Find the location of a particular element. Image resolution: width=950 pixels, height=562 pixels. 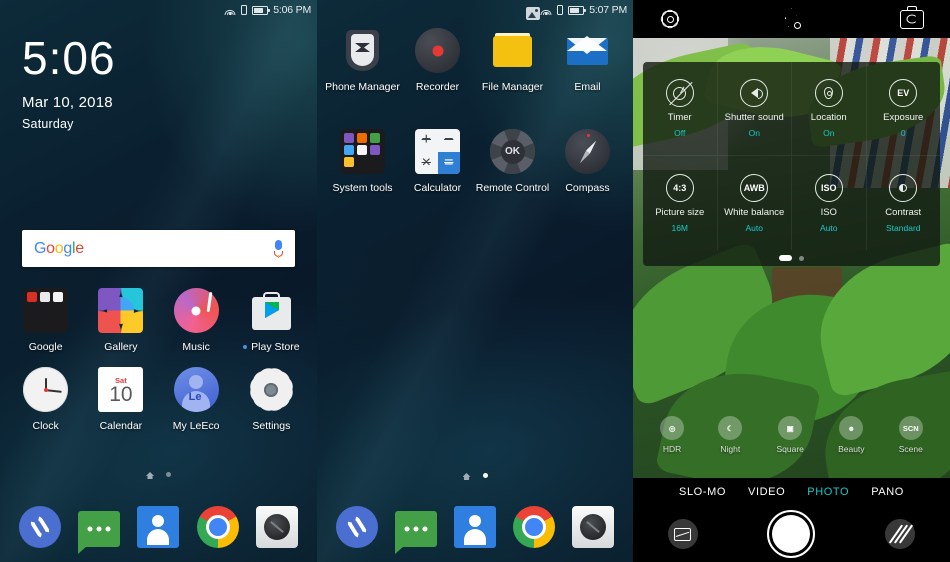

app-label: My LeEco is located at coordinates (196, 426).